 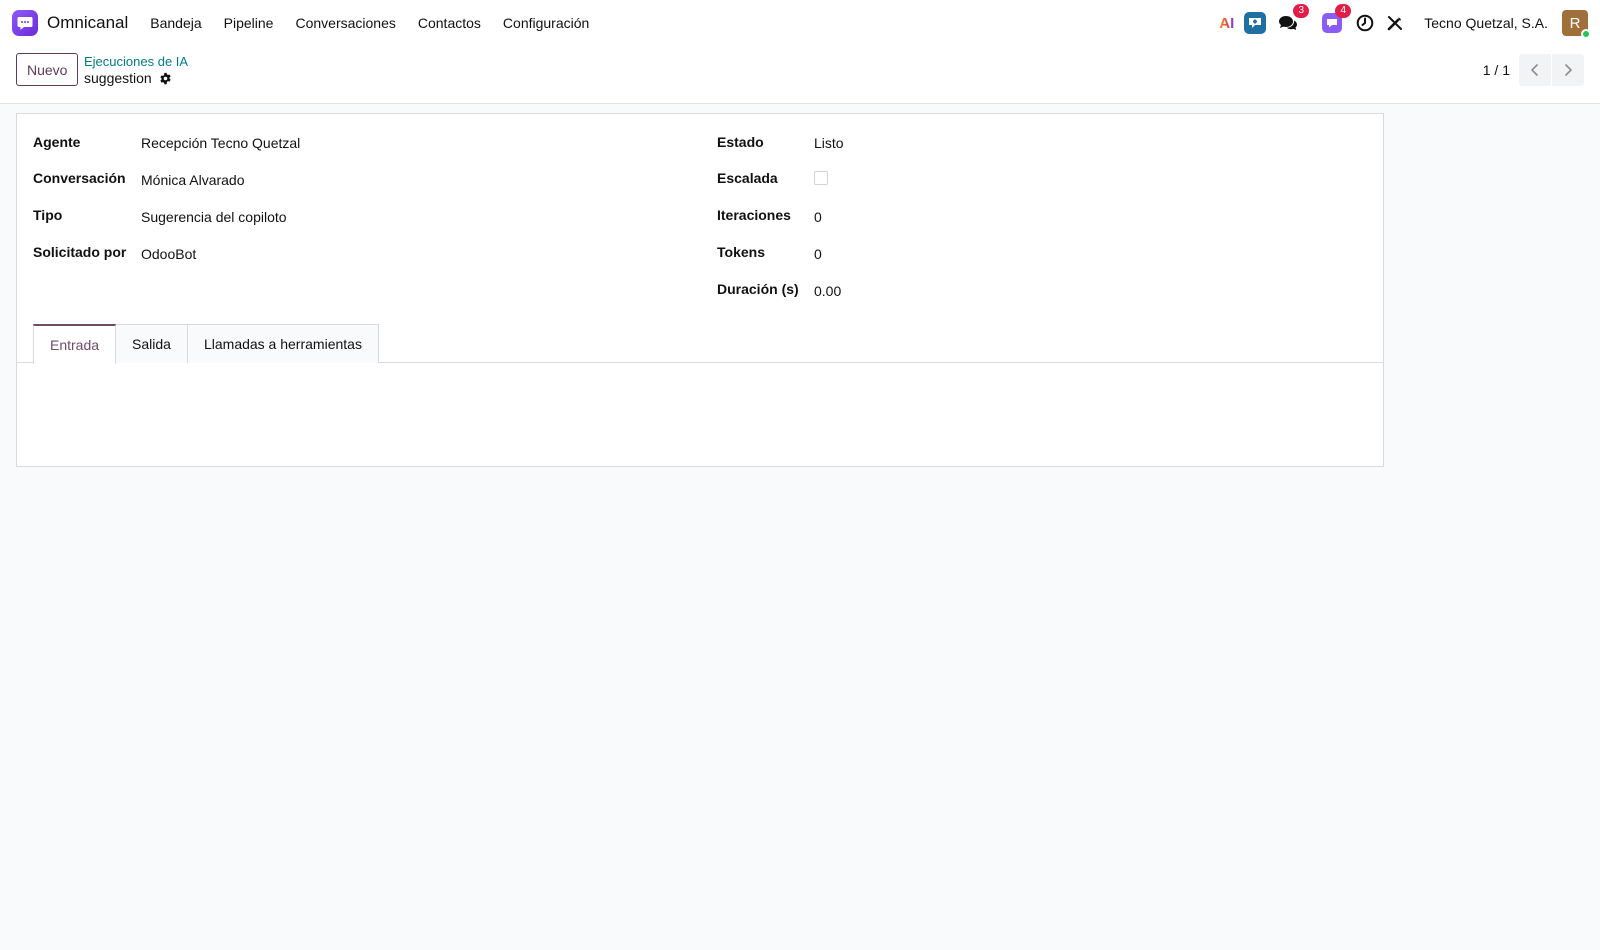 I want to click on menu-conversaciones: Conversaciones, so click(x=345, y=23).